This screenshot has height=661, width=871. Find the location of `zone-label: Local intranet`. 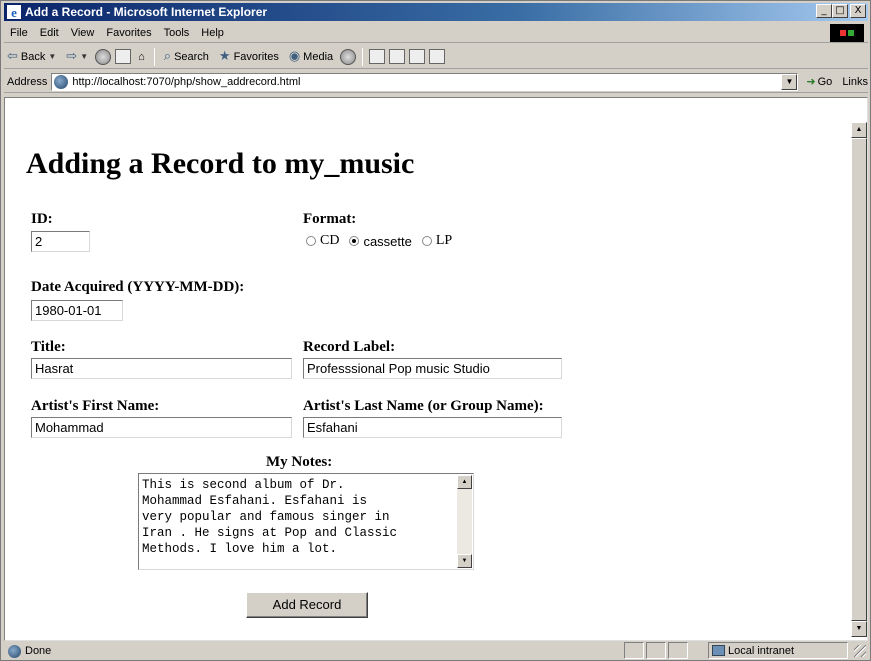

zone-label: Local intranet is located at coordinates (761, 650).